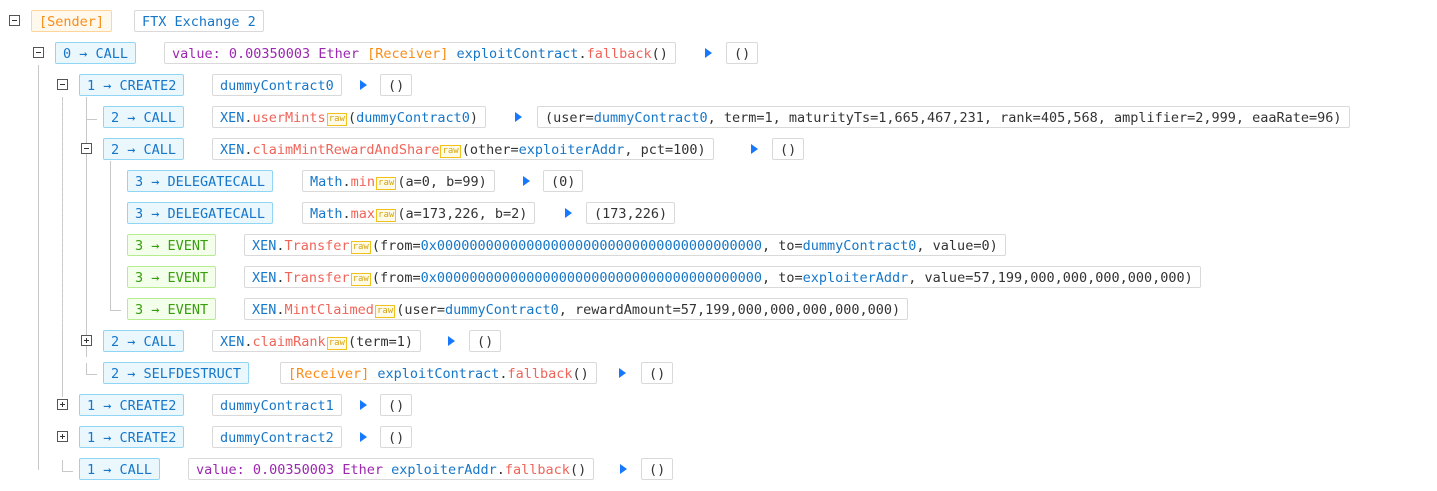 The image size is (1437, 491). Describe the element at coordinates (718, 438) in the screenshot. I see `trace-row: 1 → CREATE2 dummyContract2 ()` at that location.